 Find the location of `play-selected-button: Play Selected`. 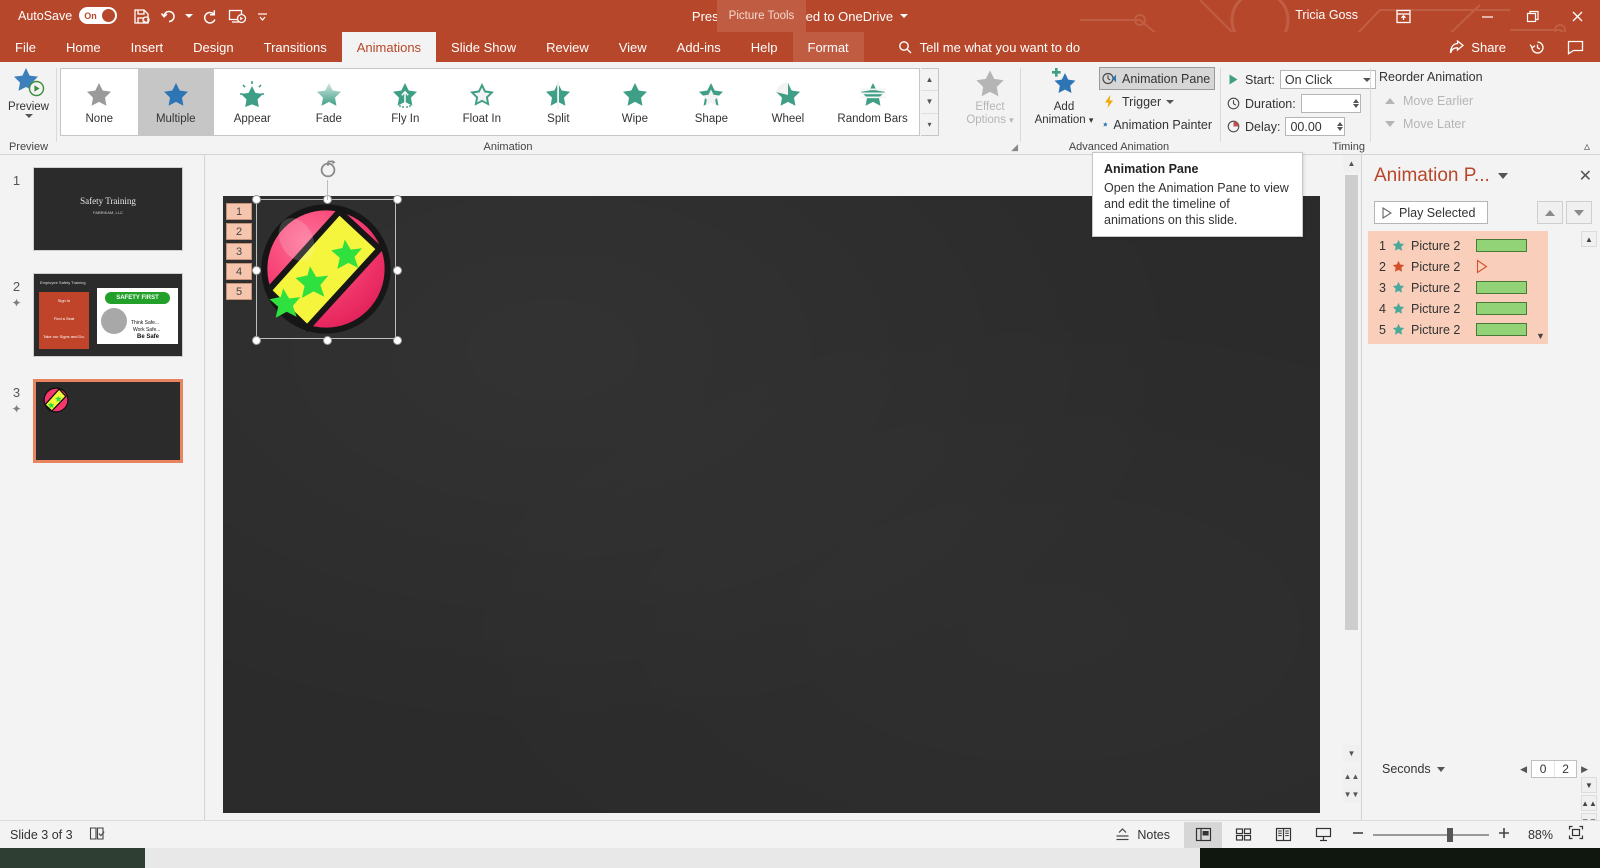

play-selected-button: Play Selected is located at coordinates (1431, 212).